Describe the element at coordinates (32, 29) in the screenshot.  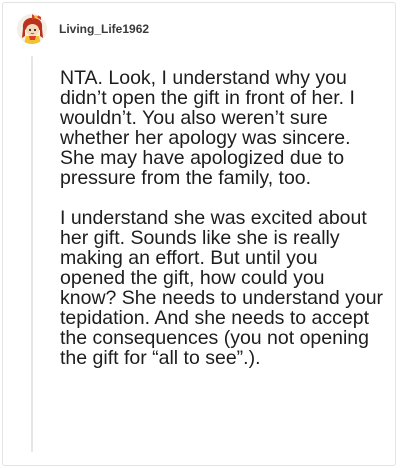
I see `cartoon-character-avatar-icon` at that location.